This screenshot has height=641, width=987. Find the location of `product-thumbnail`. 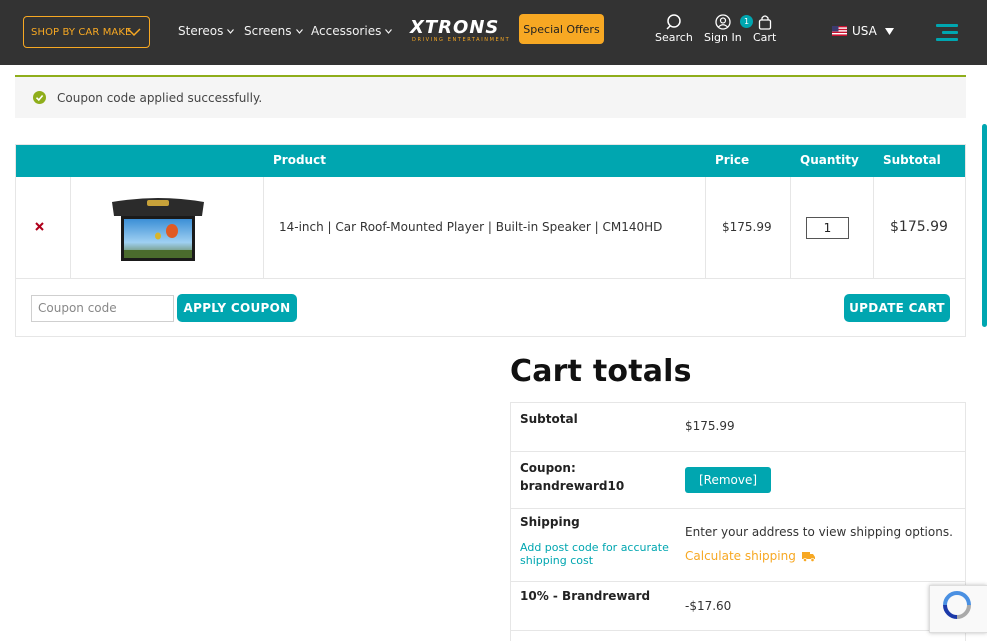

product-thumbnail is located at coordinates (158, 229).